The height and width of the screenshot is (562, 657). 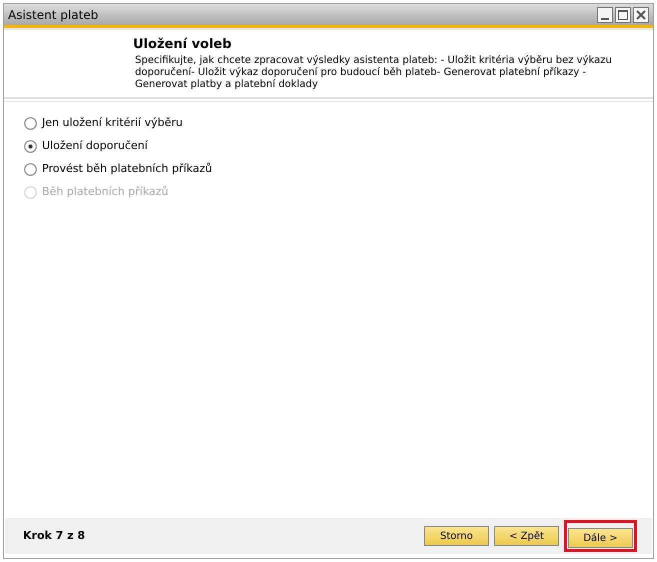 I want to click on option-label: Uložení doporučení, so click(x=95, y=146).